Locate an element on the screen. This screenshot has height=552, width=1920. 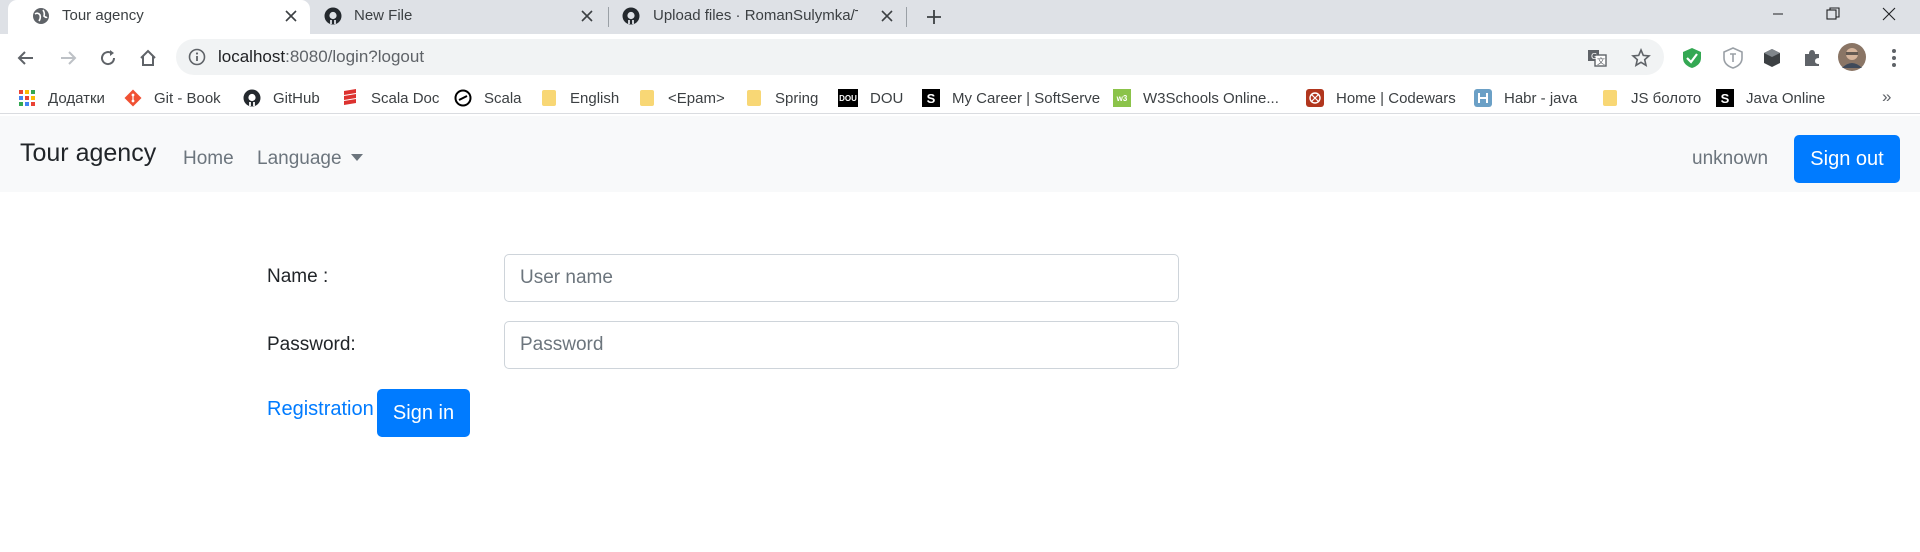
bookmark-label: Home | Codewars is located at coordinates (1396, 98).